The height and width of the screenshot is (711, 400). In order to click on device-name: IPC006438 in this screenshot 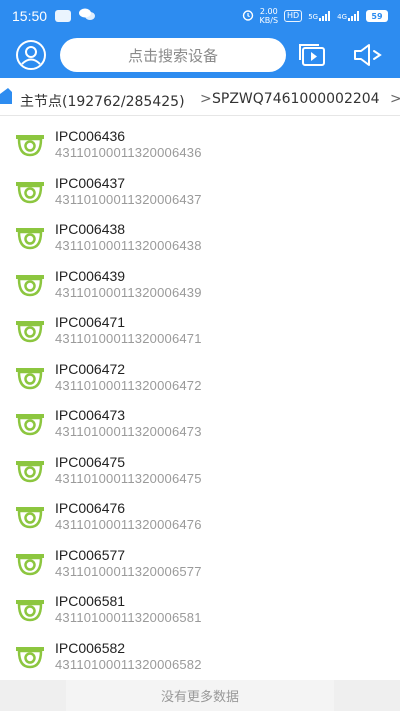, I will do `click(90, 229)`.